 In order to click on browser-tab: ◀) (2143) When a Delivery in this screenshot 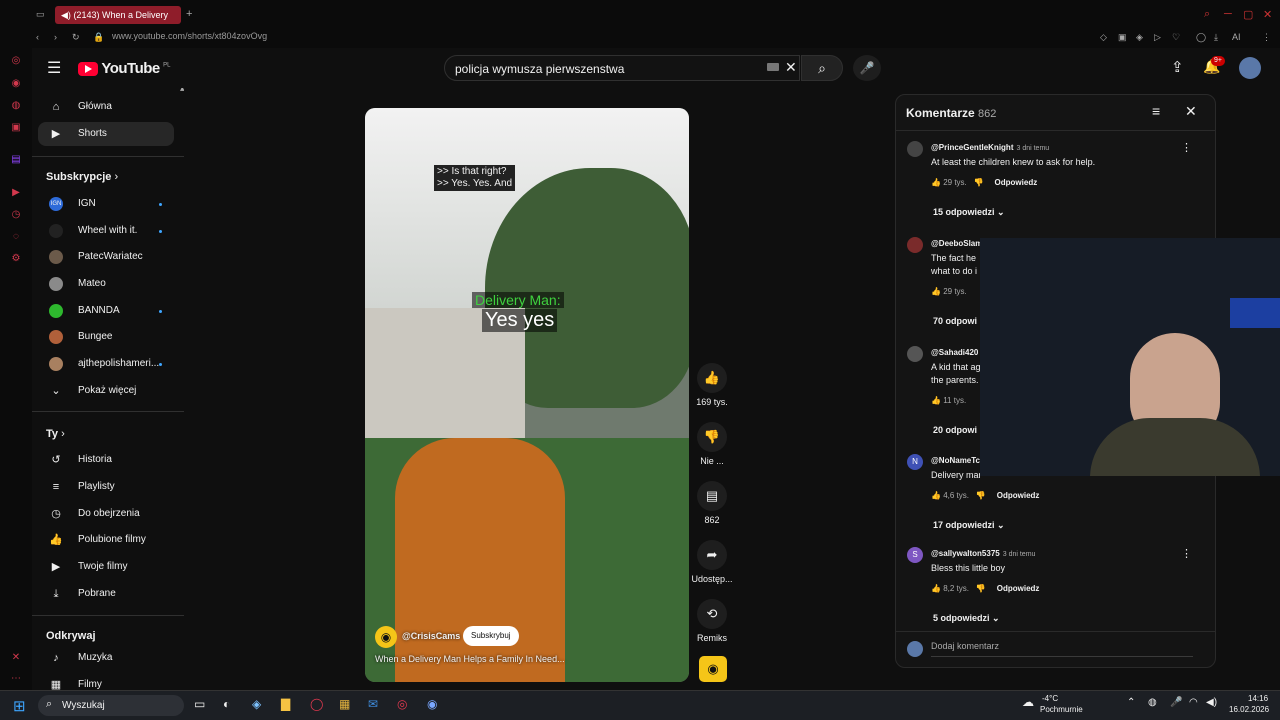, I will do `click(118, 15)`.